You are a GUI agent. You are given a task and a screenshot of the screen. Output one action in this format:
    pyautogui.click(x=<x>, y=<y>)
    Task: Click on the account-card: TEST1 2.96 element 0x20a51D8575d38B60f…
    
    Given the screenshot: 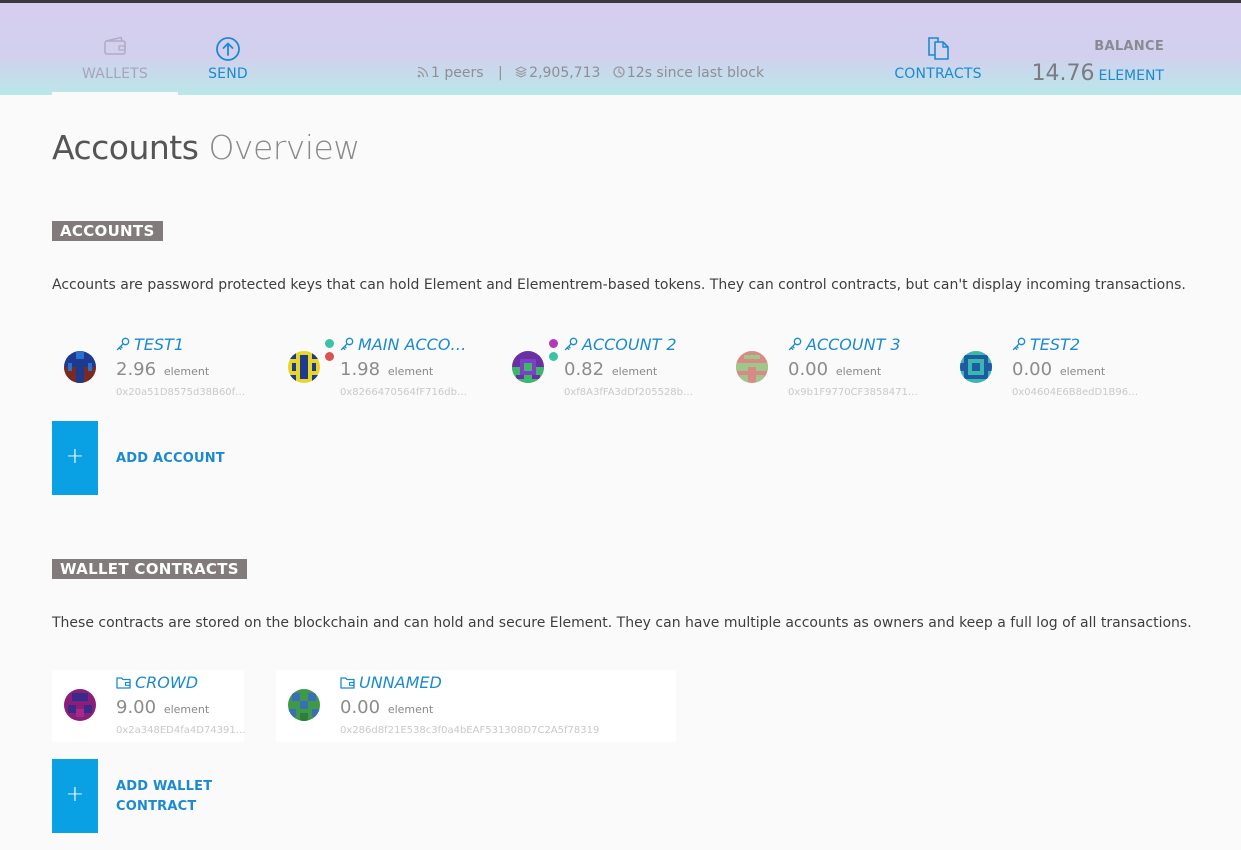 What is the action you would take?
    pyautogui.click(x=152, y=362)
    